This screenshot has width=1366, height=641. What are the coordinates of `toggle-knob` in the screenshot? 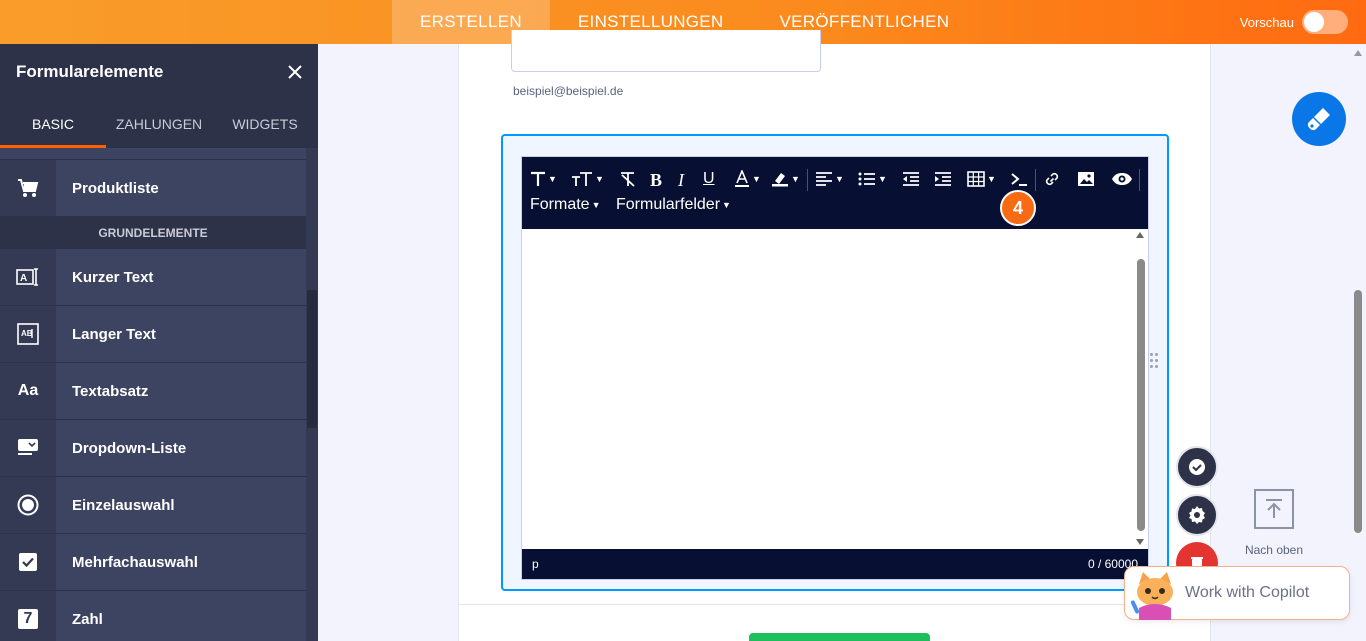 It's located at (1314, 22).